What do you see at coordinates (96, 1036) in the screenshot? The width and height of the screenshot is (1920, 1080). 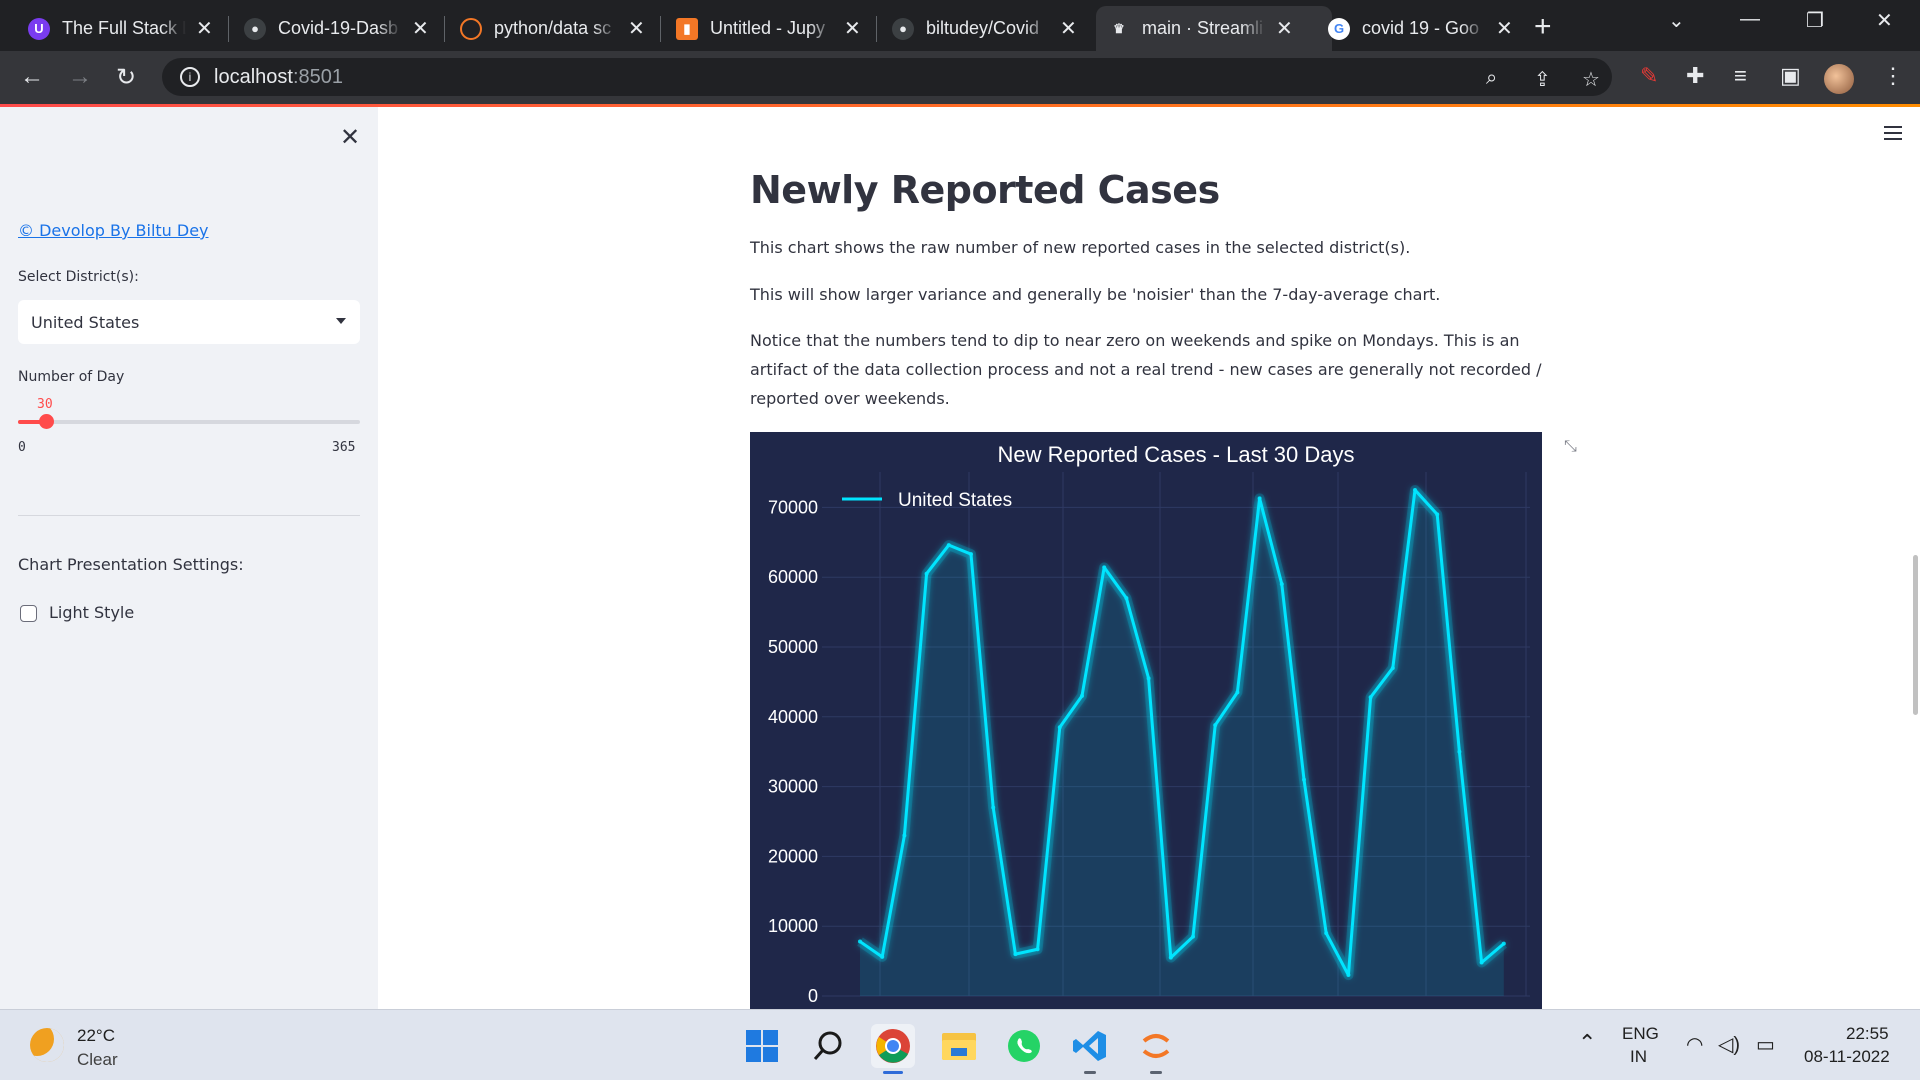 I see `weather-temperature: 22°C` at bounding box center [96, 1036].